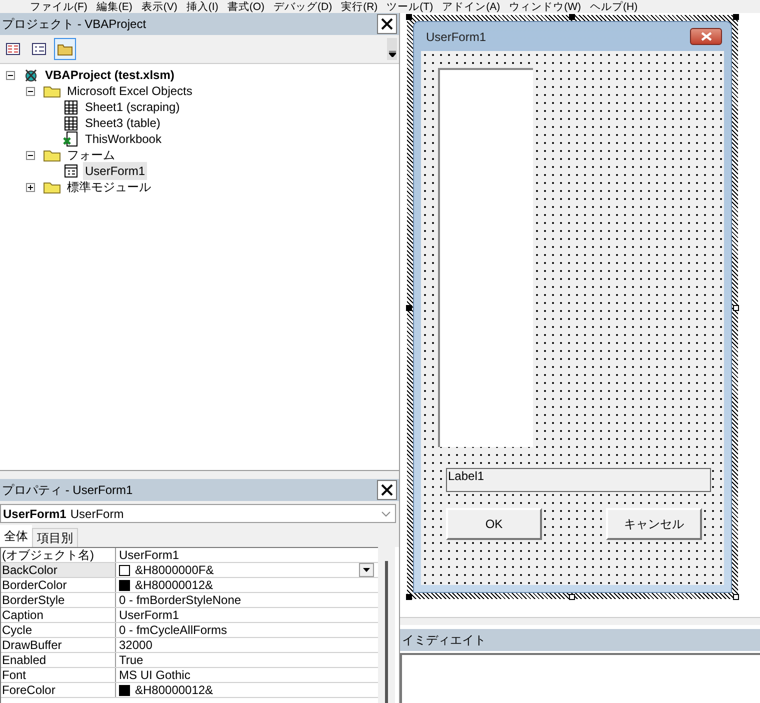  What do you see at coordinates (614, 7) in the screenshot?
I see `menu-item: ヘルプ(H)` at bounding box center [614, 7].